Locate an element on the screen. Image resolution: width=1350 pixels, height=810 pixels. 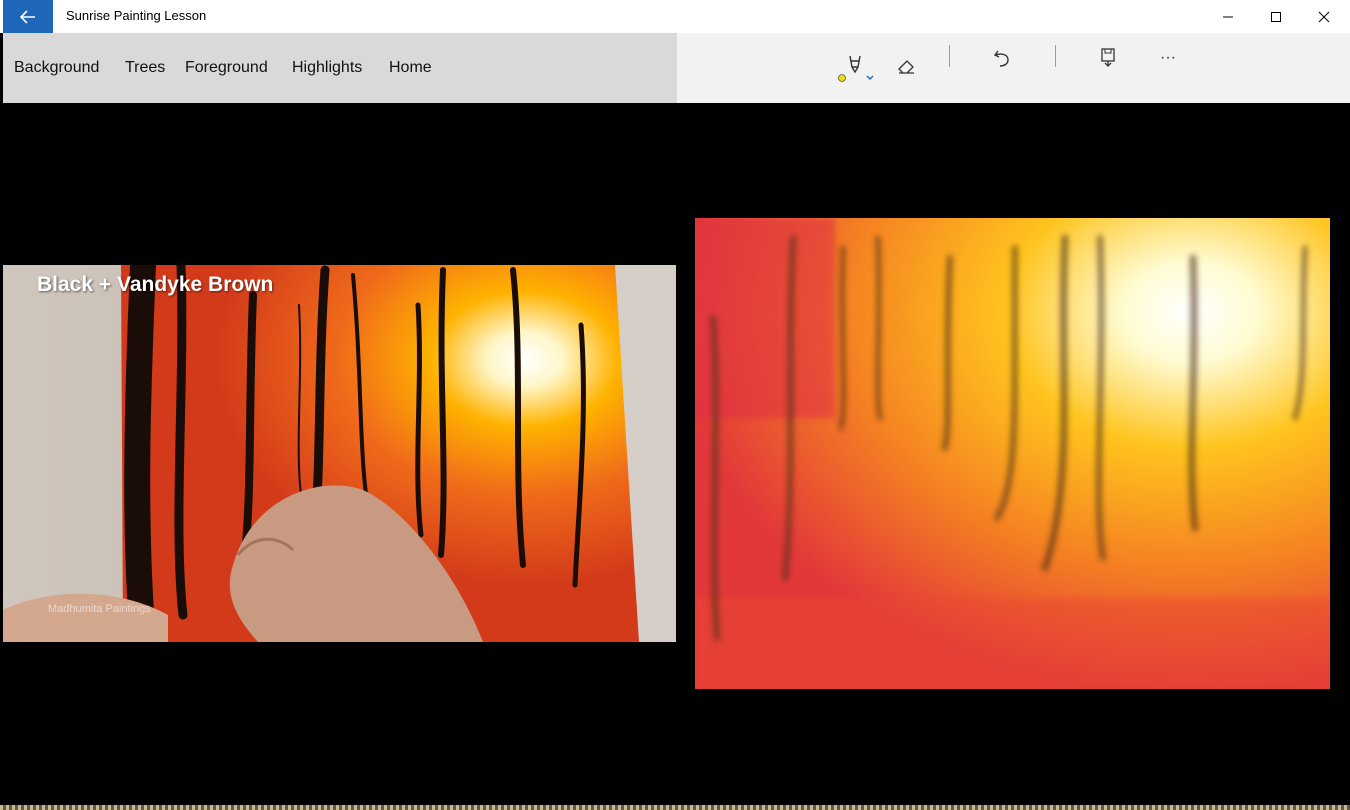
undo-button is located at coordinates (1002, 58).